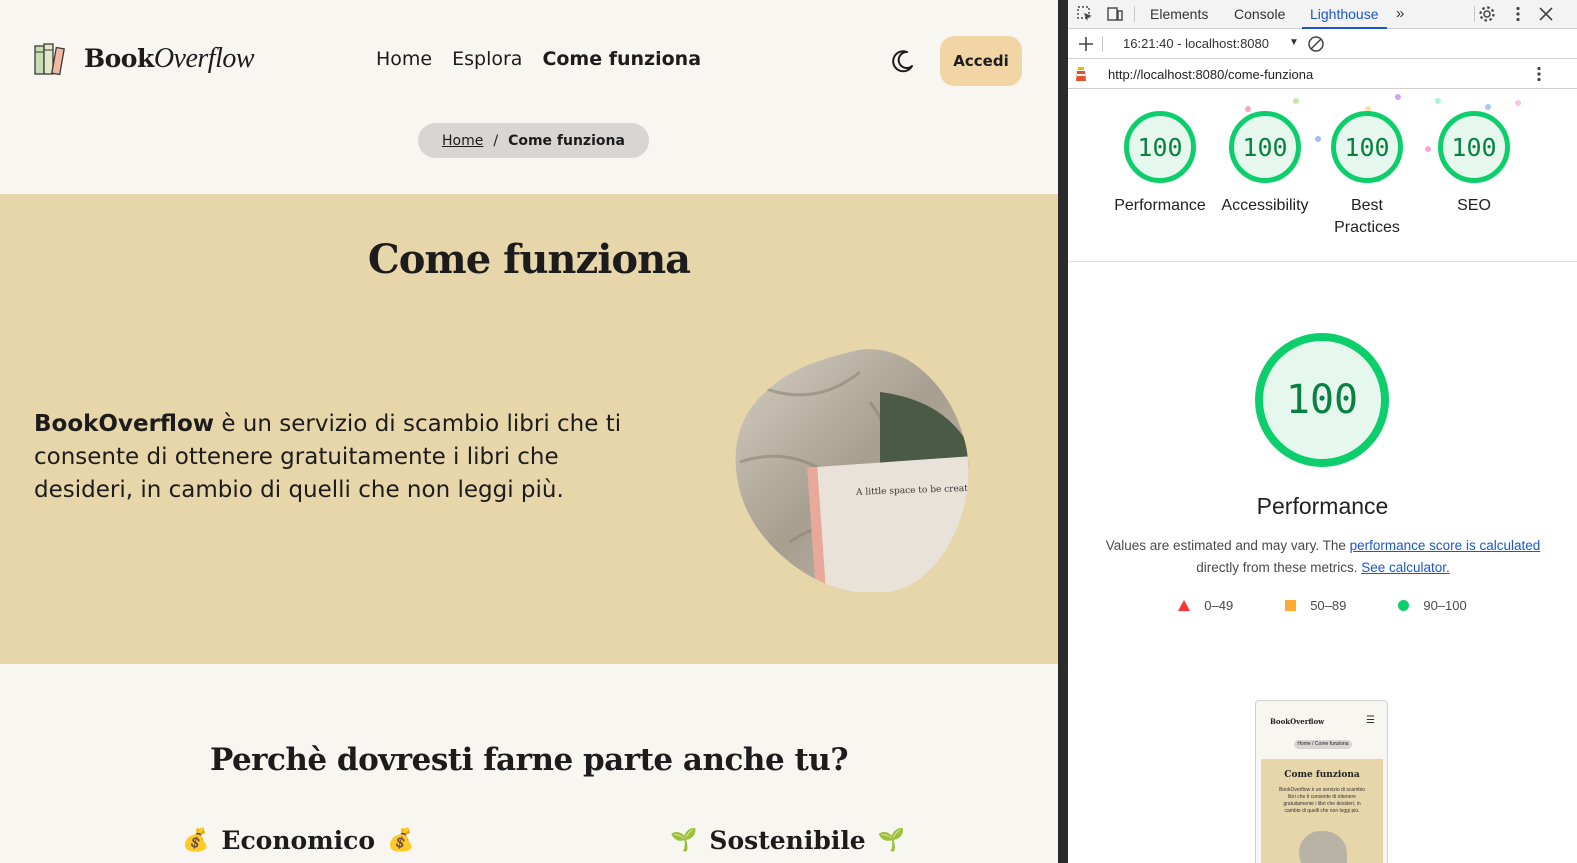  Describe the element at coordinates (1160, 205) in the screenshot. I see `gauge-label: Performance` at that location.